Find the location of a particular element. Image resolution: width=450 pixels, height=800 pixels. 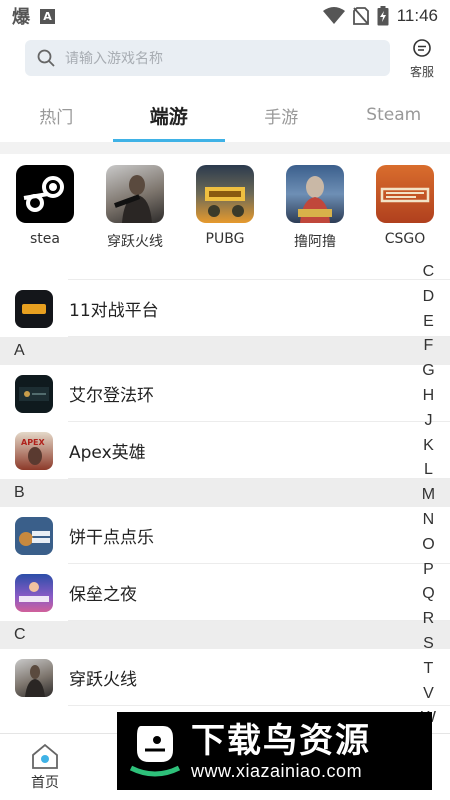

tab-pc-games: 端游 is located at coordinates (169, 115).